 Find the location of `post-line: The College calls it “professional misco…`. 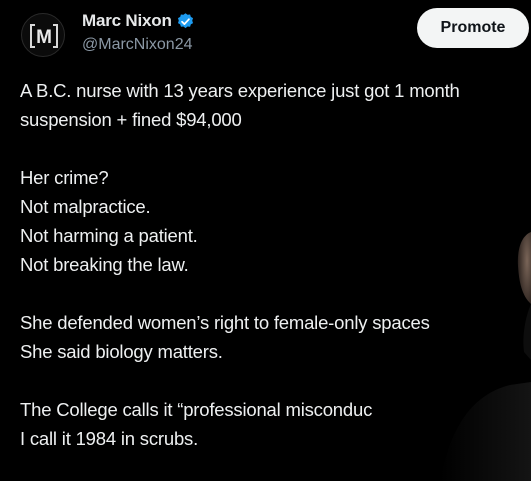

post-line: The College calls it “professional misco… is located at coordinates (196, 409).